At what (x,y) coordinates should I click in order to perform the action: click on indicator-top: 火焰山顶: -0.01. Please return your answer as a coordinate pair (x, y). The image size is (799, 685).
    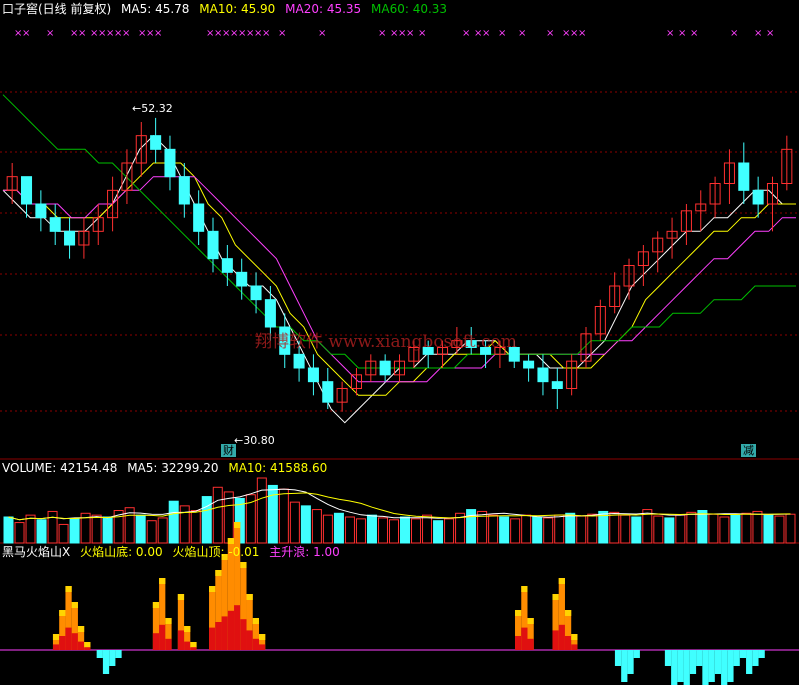
    Looking at the image, I should click on (216, 552).